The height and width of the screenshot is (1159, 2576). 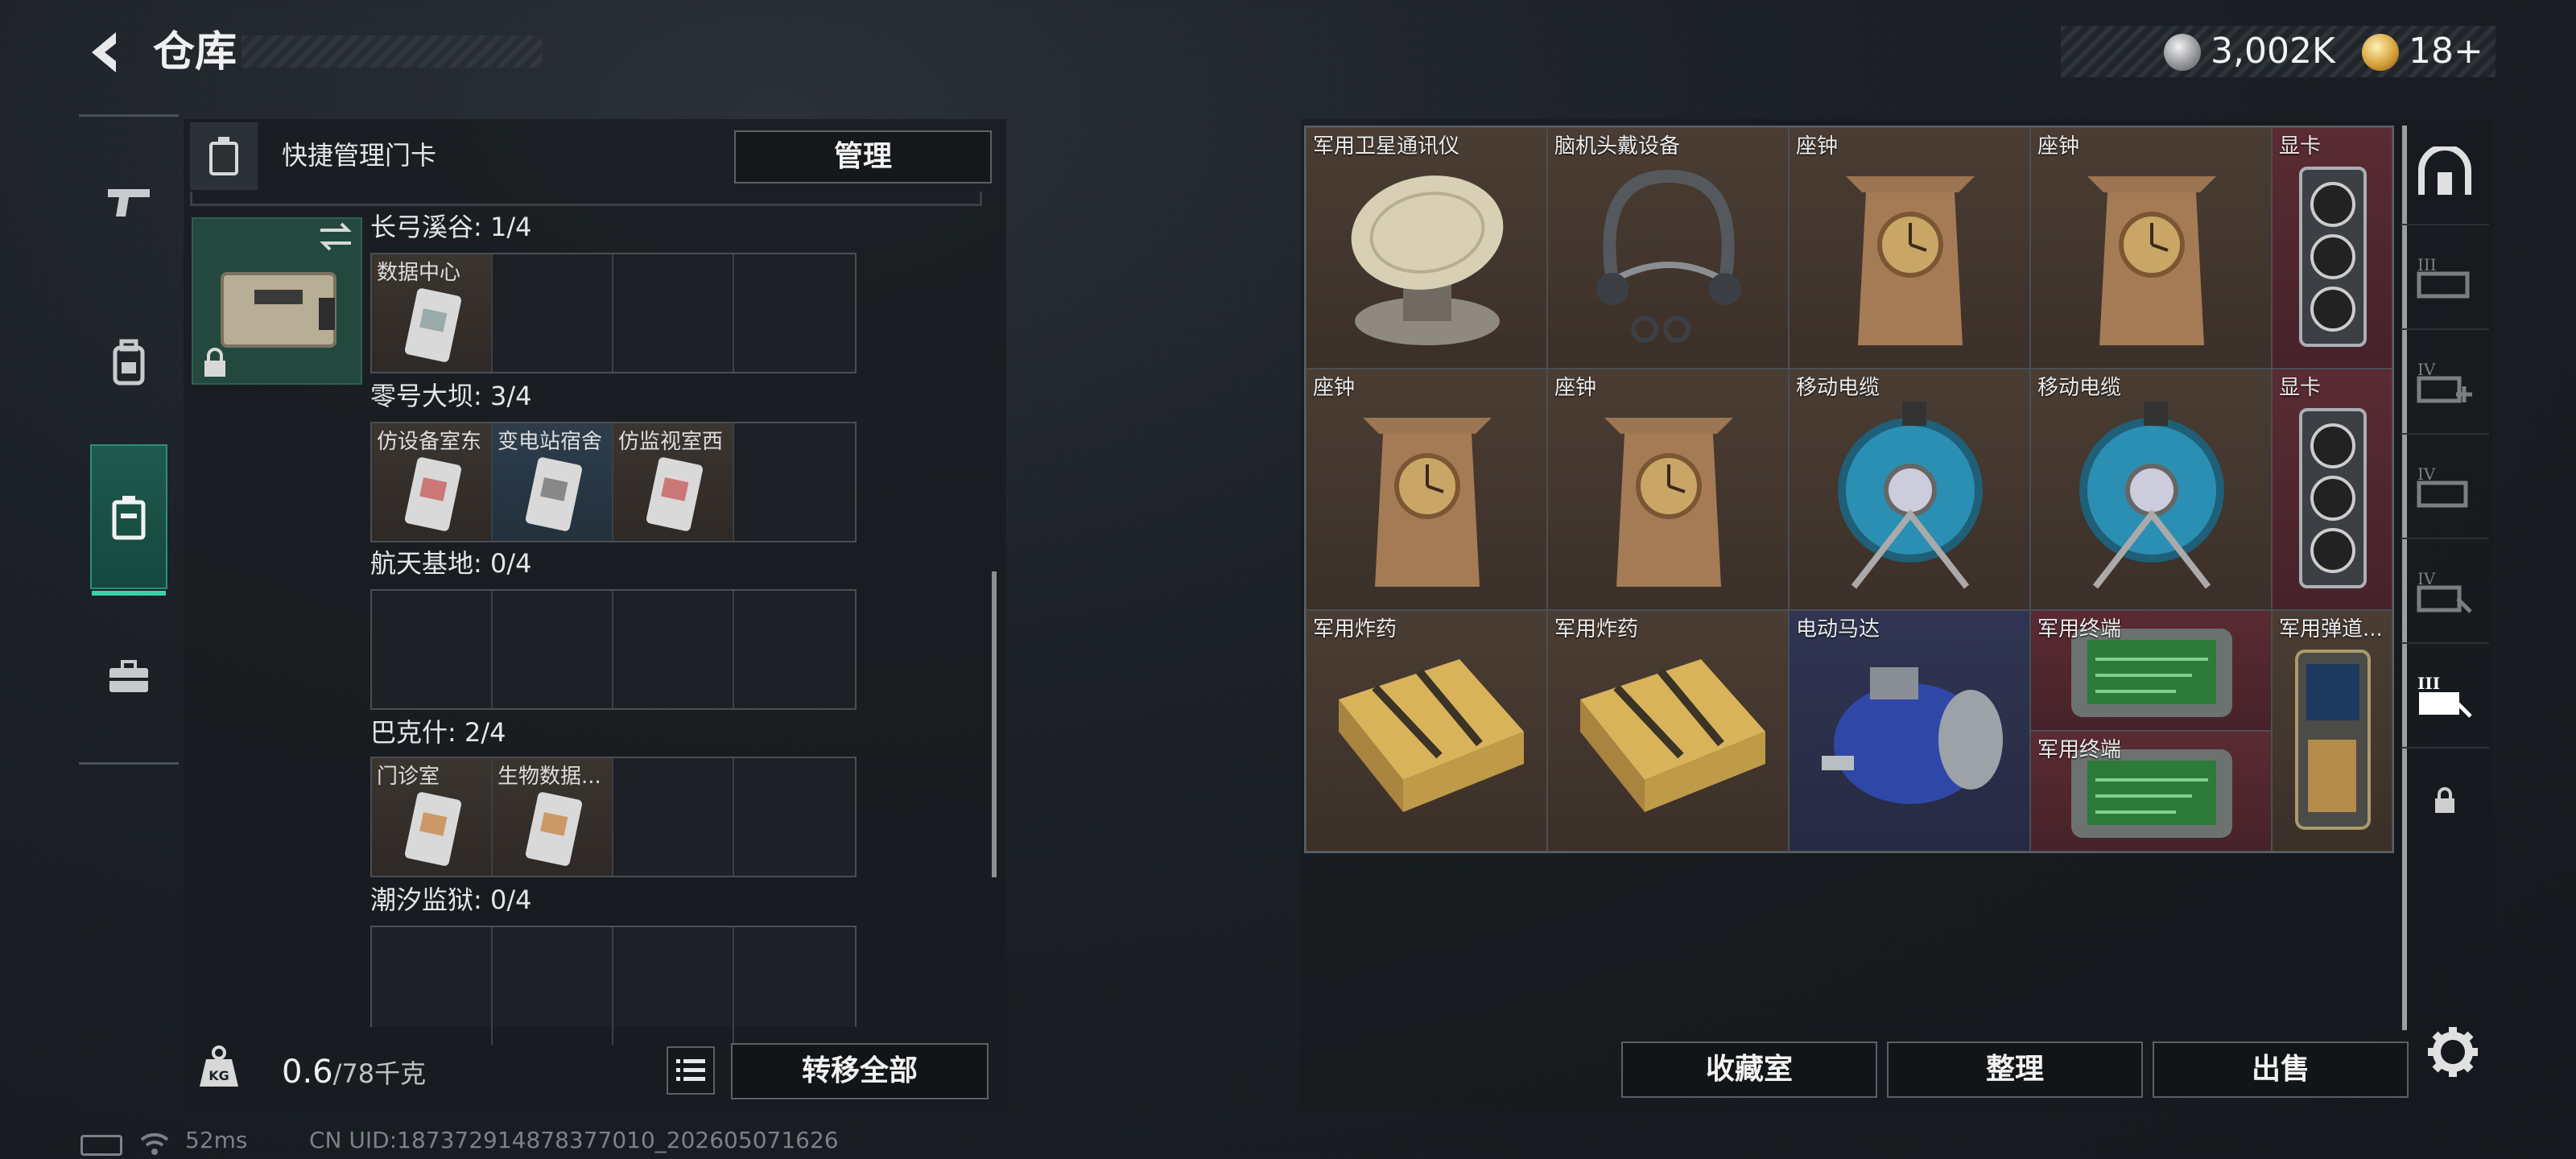 What do you see at coordinates (2182, 52) in the screenshot?
I see `silver-coin-icon` at bounding box center [2182, 52].